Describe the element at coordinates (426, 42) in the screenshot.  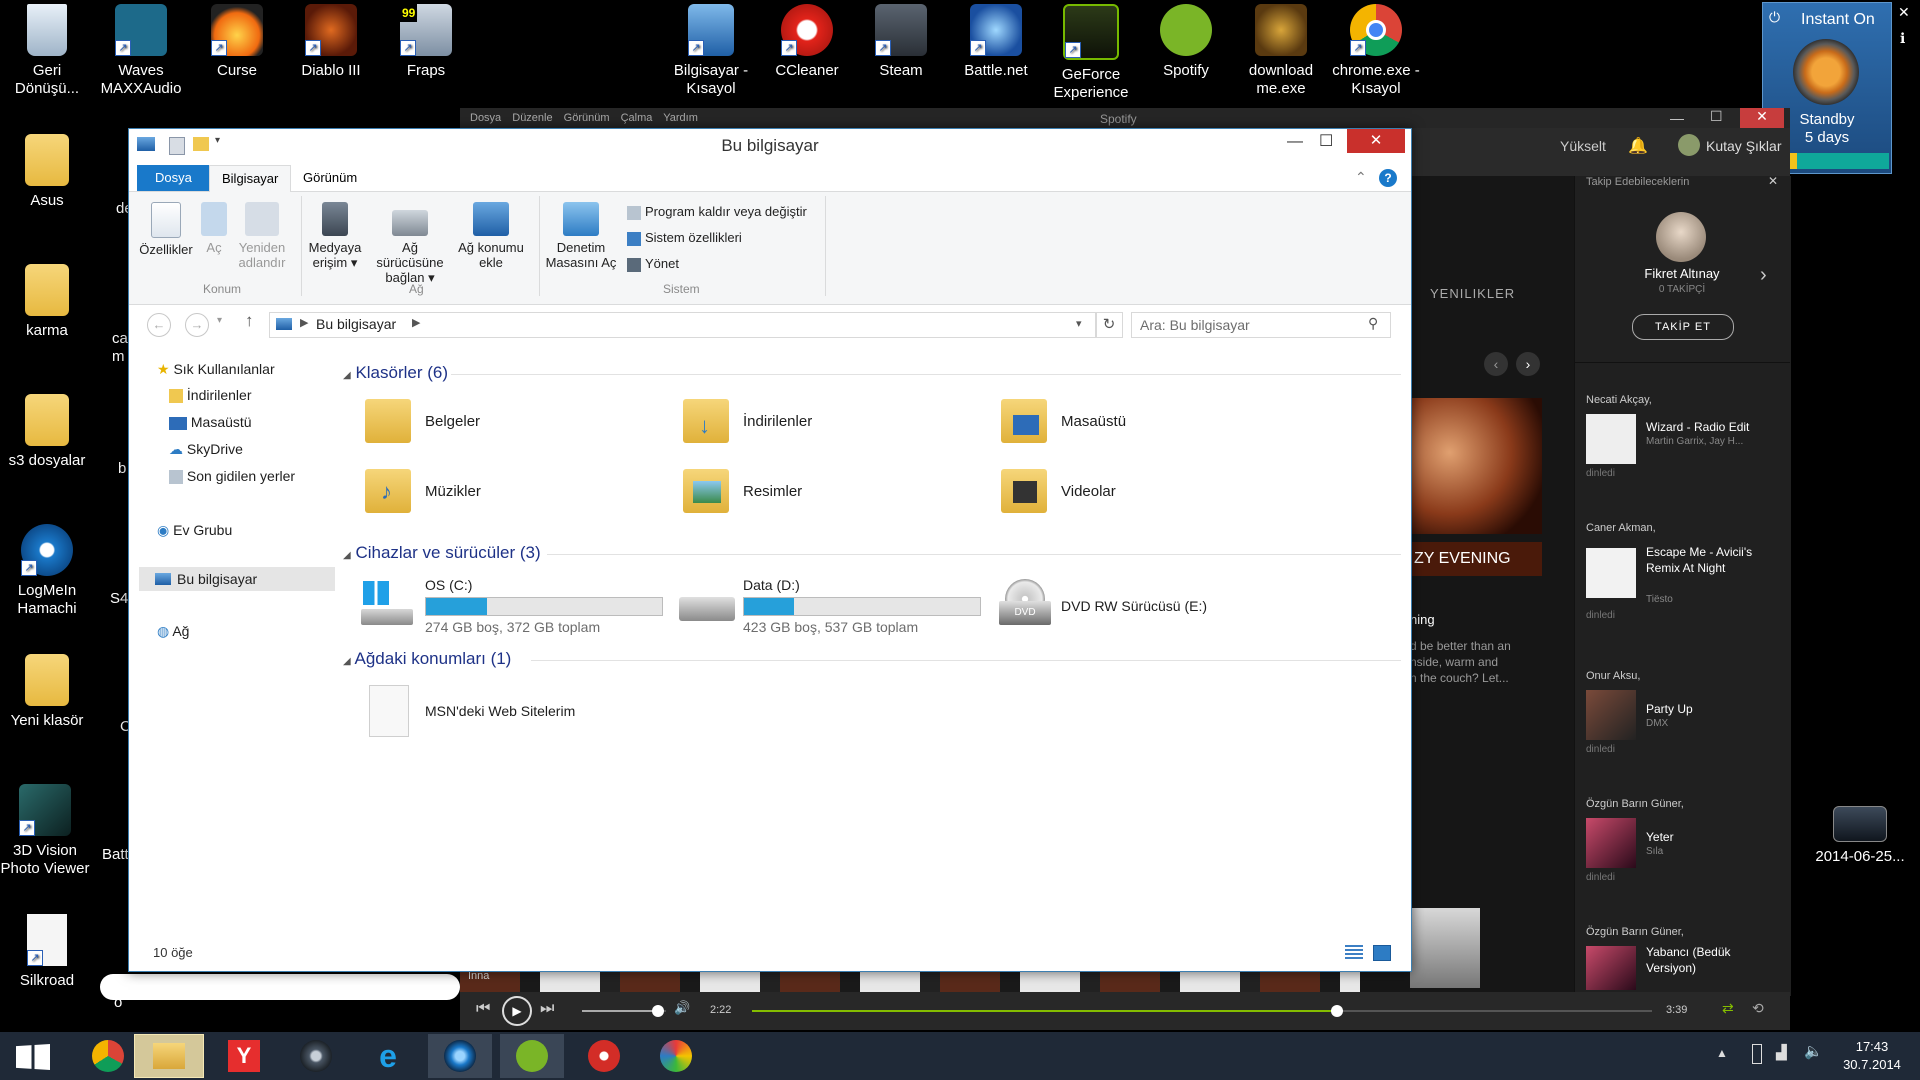
I see `desktop-icon-fraps: 99 ↗ Fraps` at that location.